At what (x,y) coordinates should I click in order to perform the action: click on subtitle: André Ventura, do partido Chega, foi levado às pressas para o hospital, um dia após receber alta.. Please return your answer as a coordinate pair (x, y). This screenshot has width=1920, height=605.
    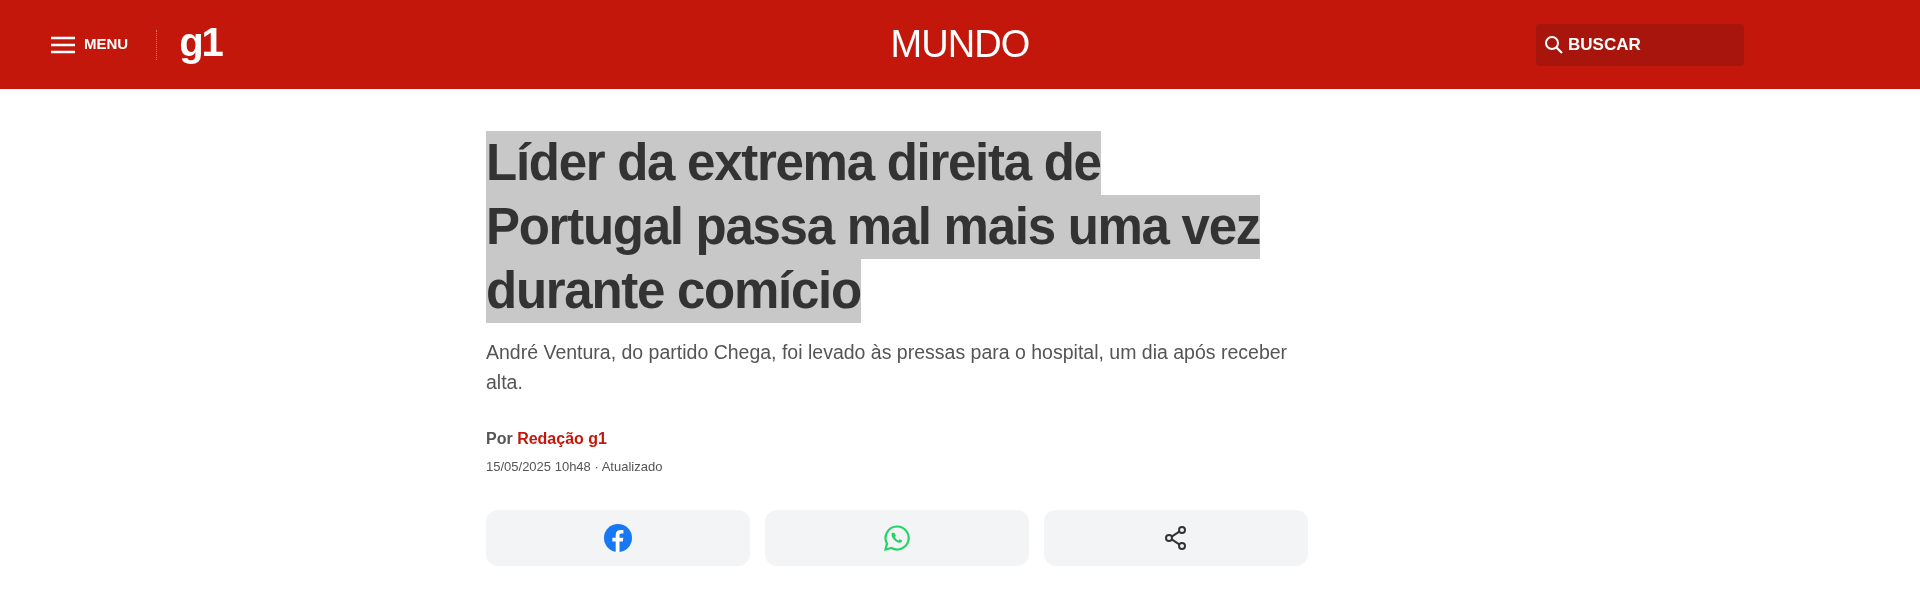
    Looking at the image, I should click on (887, 367).